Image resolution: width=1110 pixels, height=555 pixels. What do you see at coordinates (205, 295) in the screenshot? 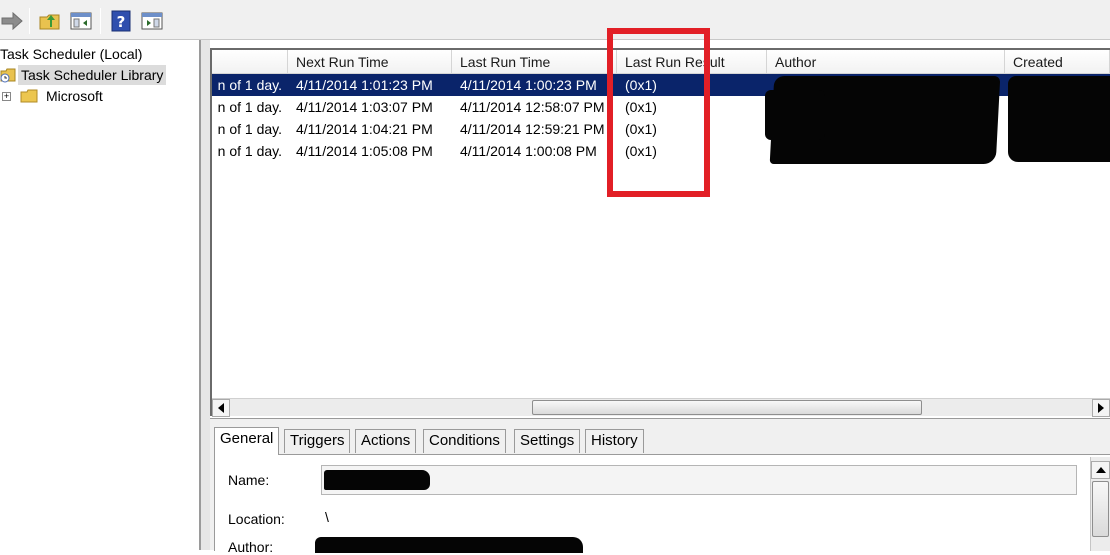
I see `pane-splitter` at bounding box center [205, 295].